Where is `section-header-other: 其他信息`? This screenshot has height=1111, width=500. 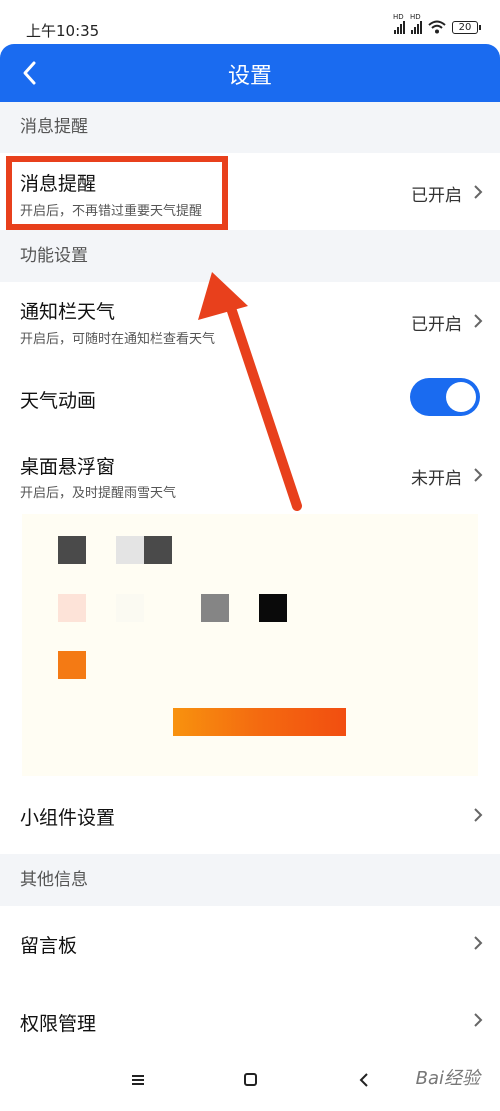 section-header-other: 其他信息 is located at coordinates (250, 880).